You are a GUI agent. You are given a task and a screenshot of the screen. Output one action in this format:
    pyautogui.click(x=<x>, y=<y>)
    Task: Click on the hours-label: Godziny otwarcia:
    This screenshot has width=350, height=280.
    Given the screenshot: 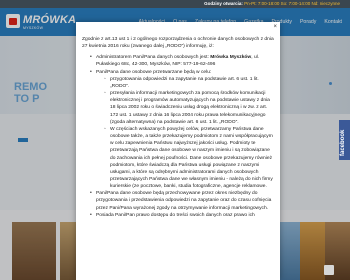 What is the action you would take?
    pyautogui.click(x=223, y=3)
    